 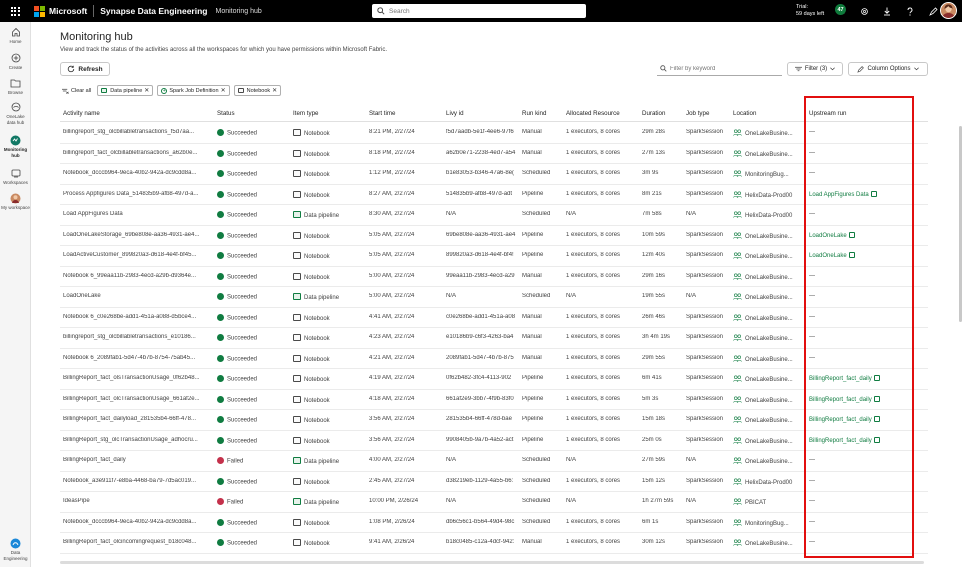 I want to click on download-button, so click(x=887, y=11).